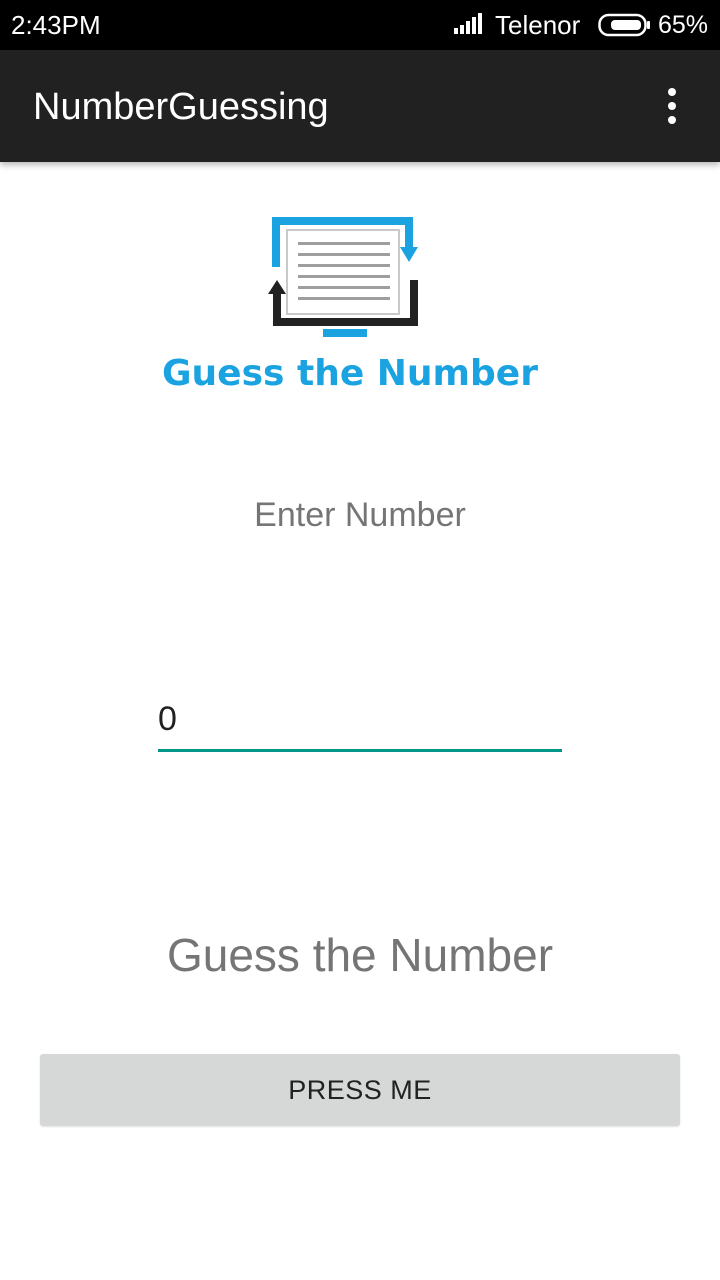  Describe the element at coordinates (56, 25) in the screenshot. I see `status-time: 2:43PM` at that location.